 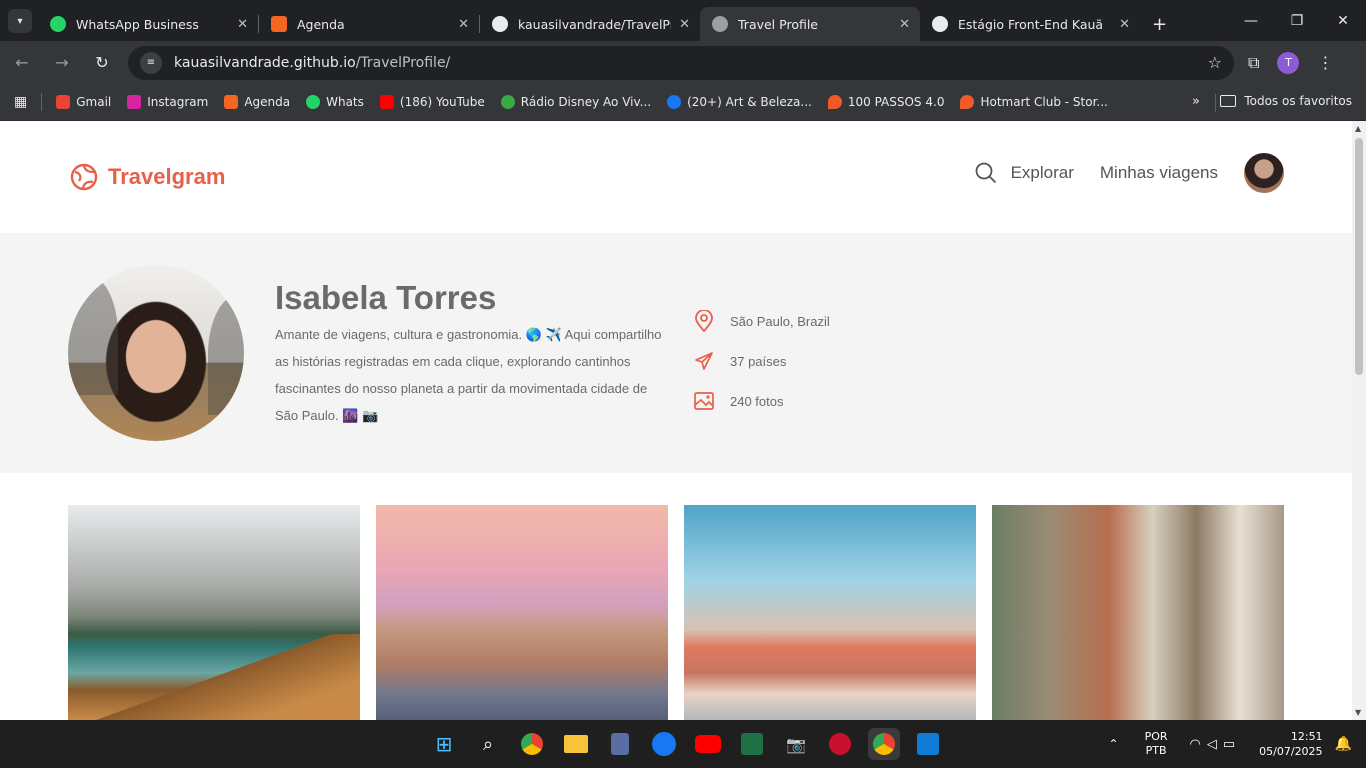 I want to click on bookmark-agenda: Agenda, so click(x=257, y=102).